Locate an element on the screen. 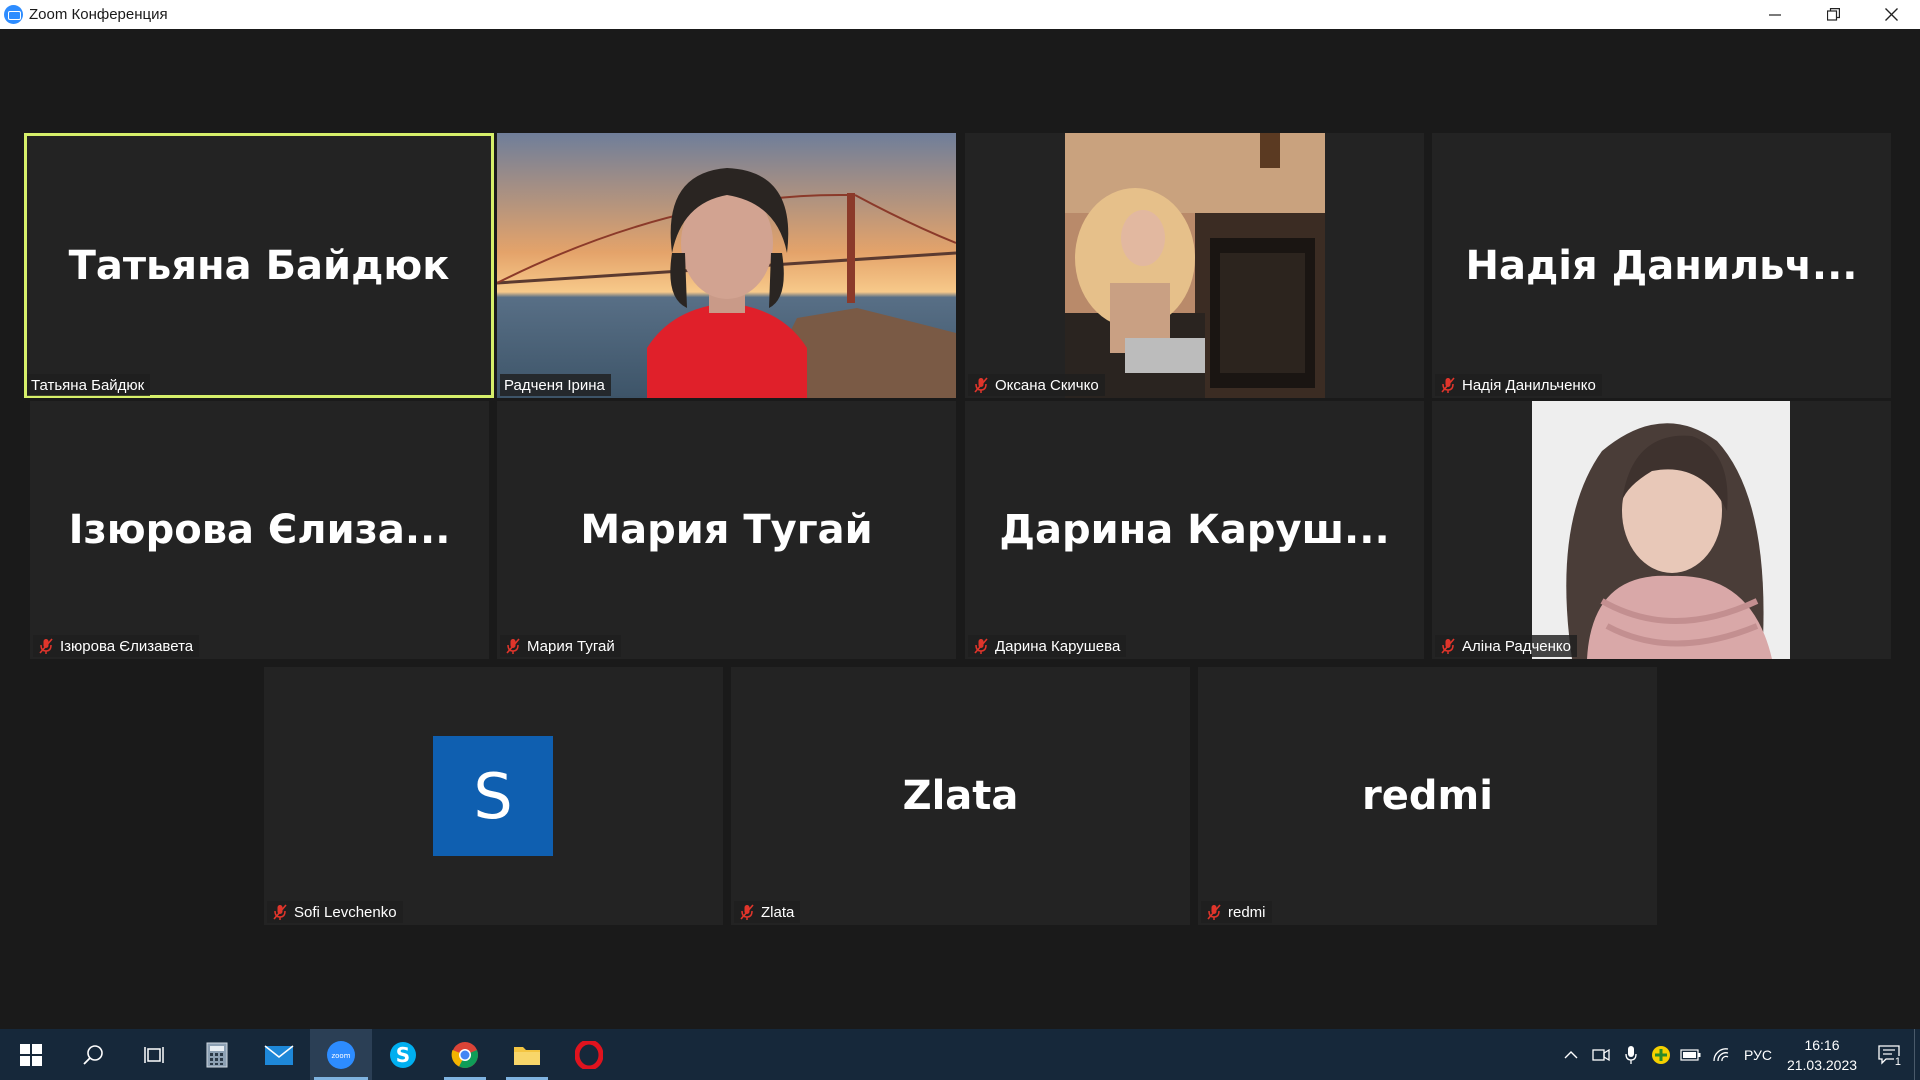 The width and height of the screenshot is (1920, 1080). participant-tile: S Sofi Levchenko is located at coordinates (493, 796).